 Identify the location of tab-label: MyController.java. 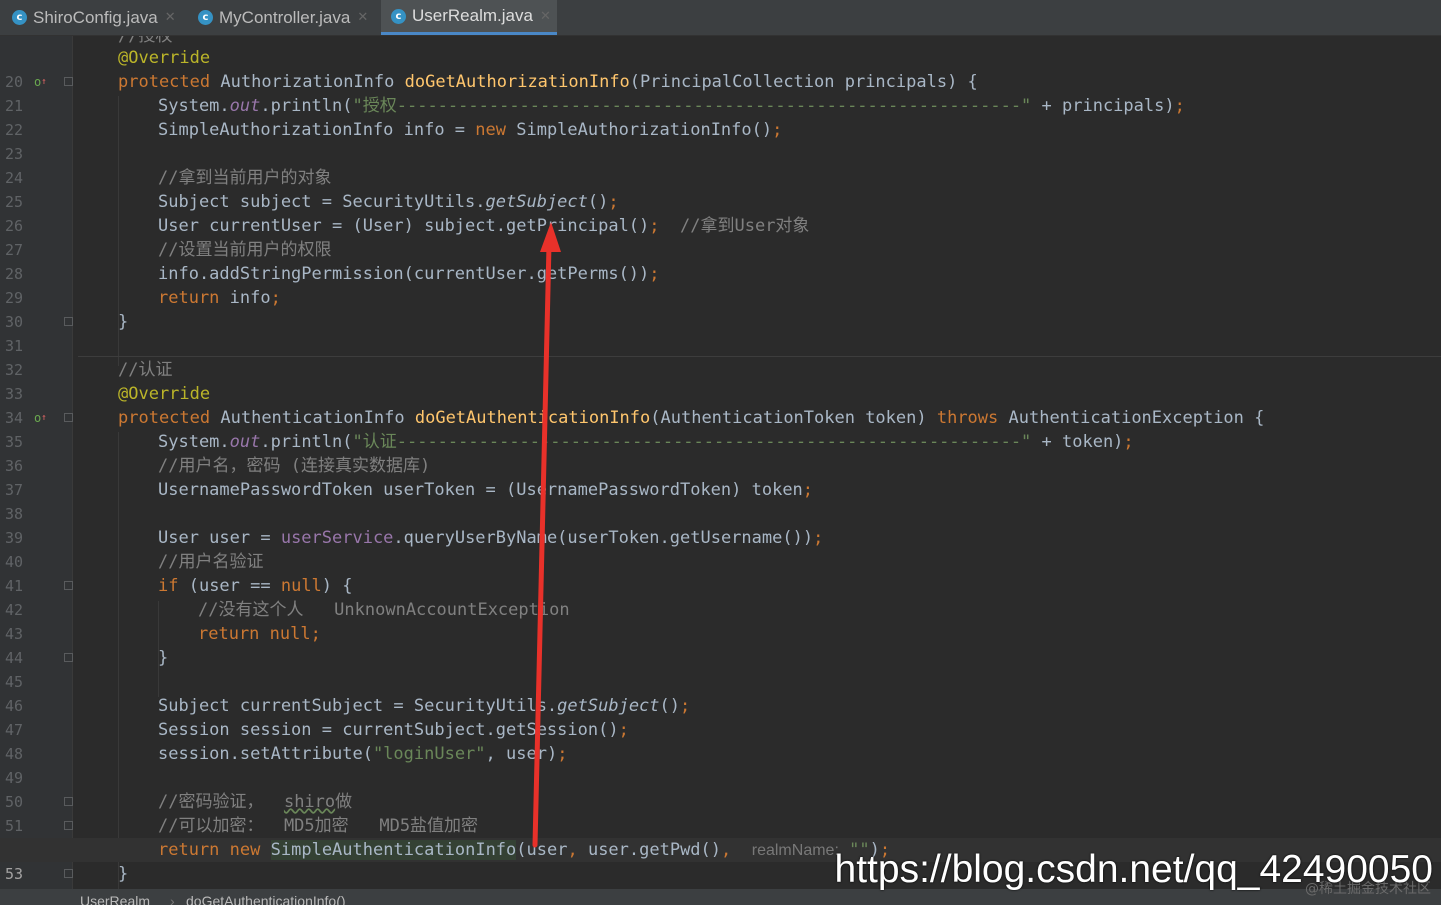
(285, 17).